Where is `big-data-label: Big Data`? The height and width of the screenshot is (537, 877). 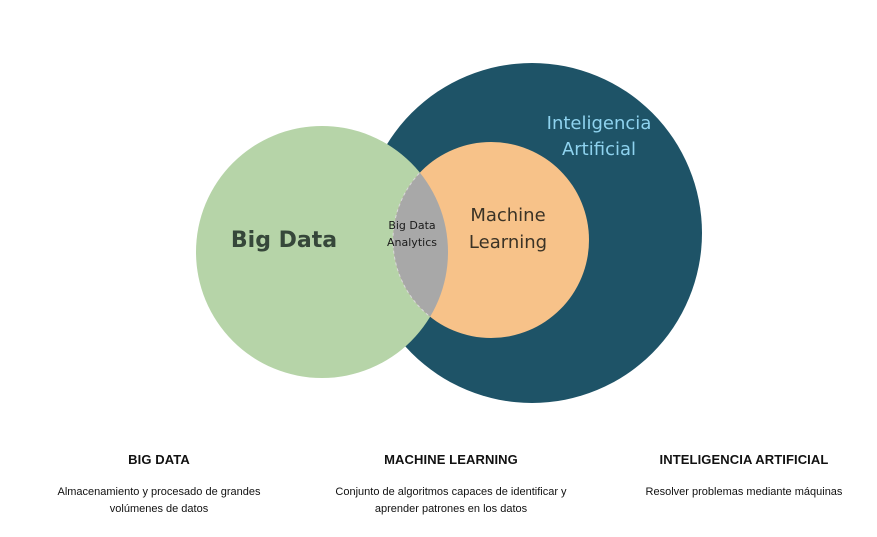
big-data-label: Big Data is located at coordinates (284, 240).